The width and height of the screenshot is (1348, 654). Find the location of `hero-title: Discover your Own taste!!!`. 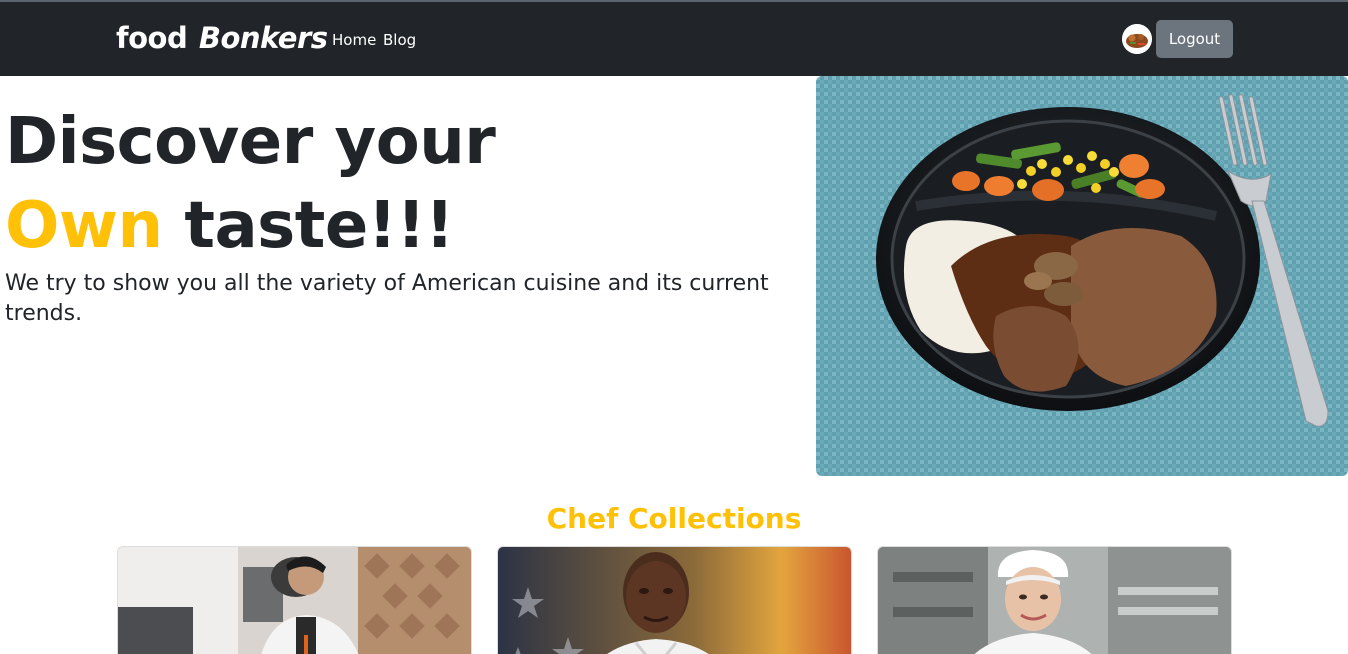

hero-title: Discover your Own taste!!! is located at coordinates (250, 184).